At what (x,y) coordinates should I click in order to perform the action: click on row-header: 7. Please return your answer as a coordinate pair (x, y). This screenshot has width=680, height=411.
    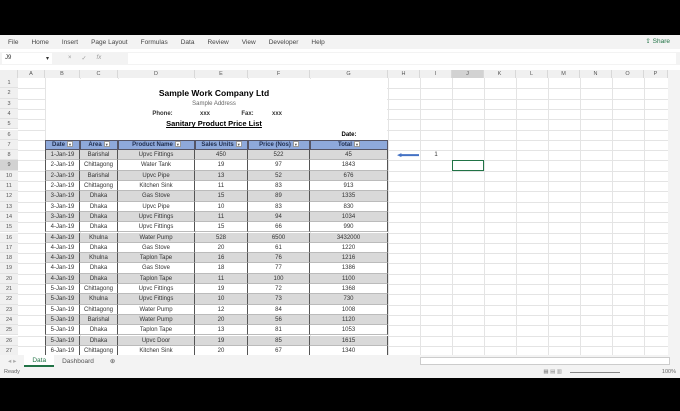
    Looking at the image, I should click on (9, 145).